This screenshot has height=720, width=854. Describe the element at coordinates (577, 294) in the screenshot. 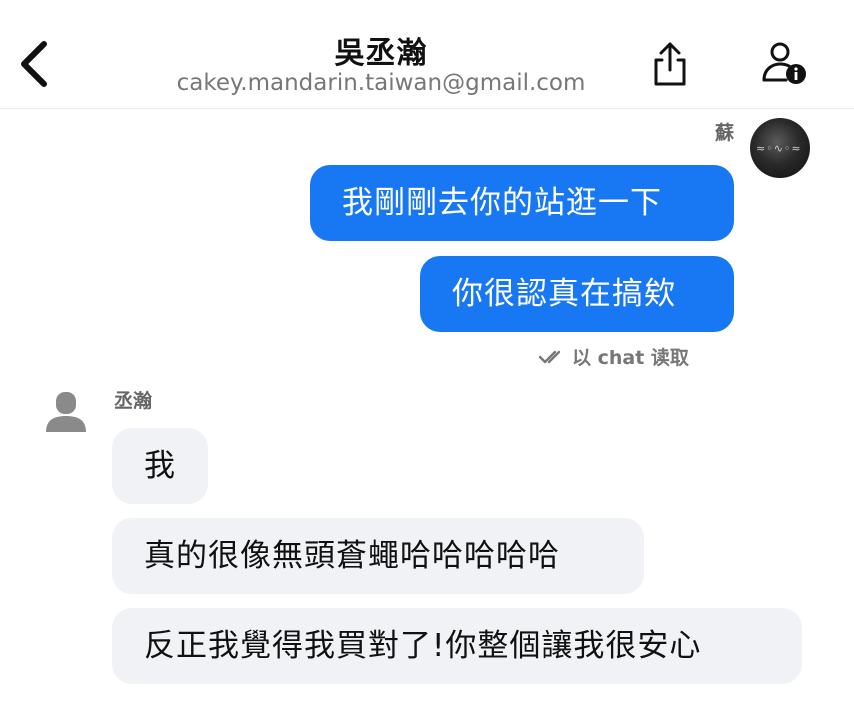

I see `outgoing-message: 你很認真在搞欸` at that location.